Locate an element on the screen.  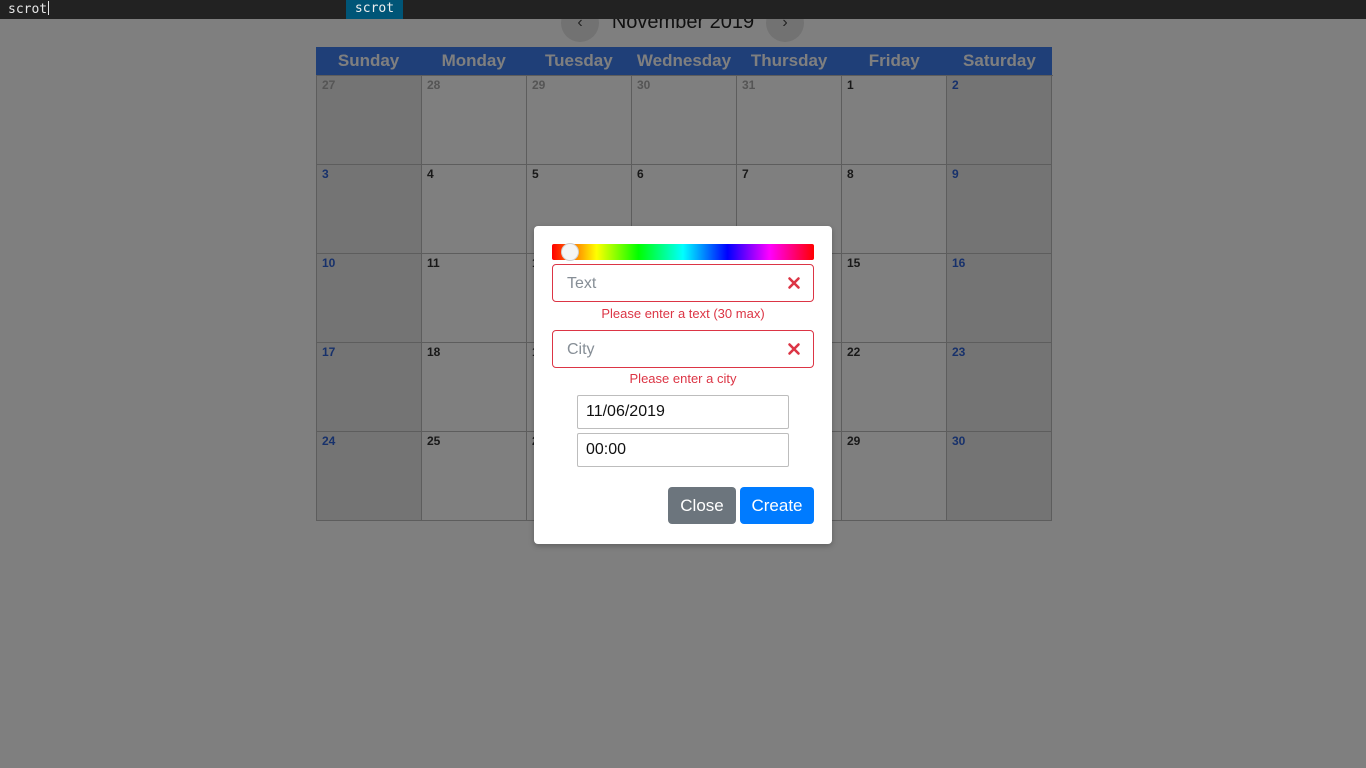
create-button: Create is located at coordinates (777, 505).